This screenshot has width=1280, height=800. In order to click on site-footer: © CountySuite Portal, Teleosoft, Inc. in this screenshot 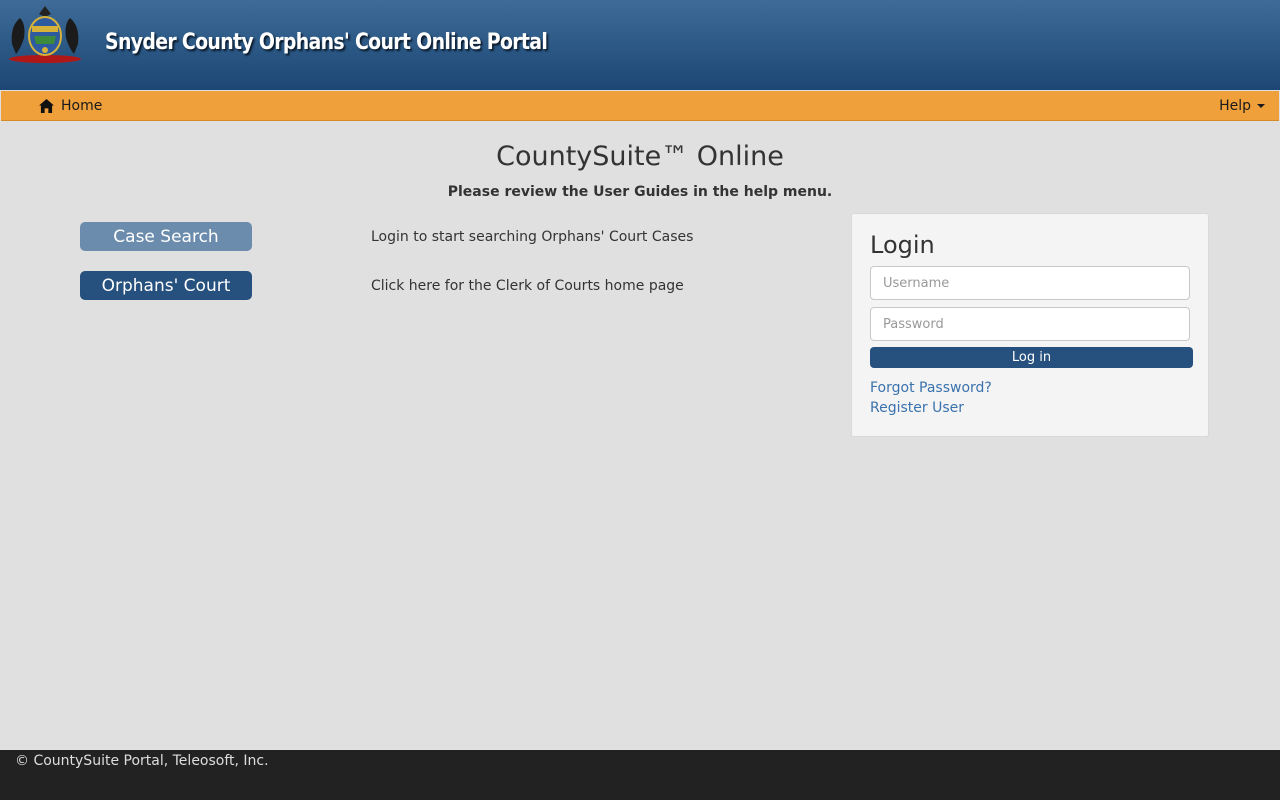, I will do `click(640, 775)`.